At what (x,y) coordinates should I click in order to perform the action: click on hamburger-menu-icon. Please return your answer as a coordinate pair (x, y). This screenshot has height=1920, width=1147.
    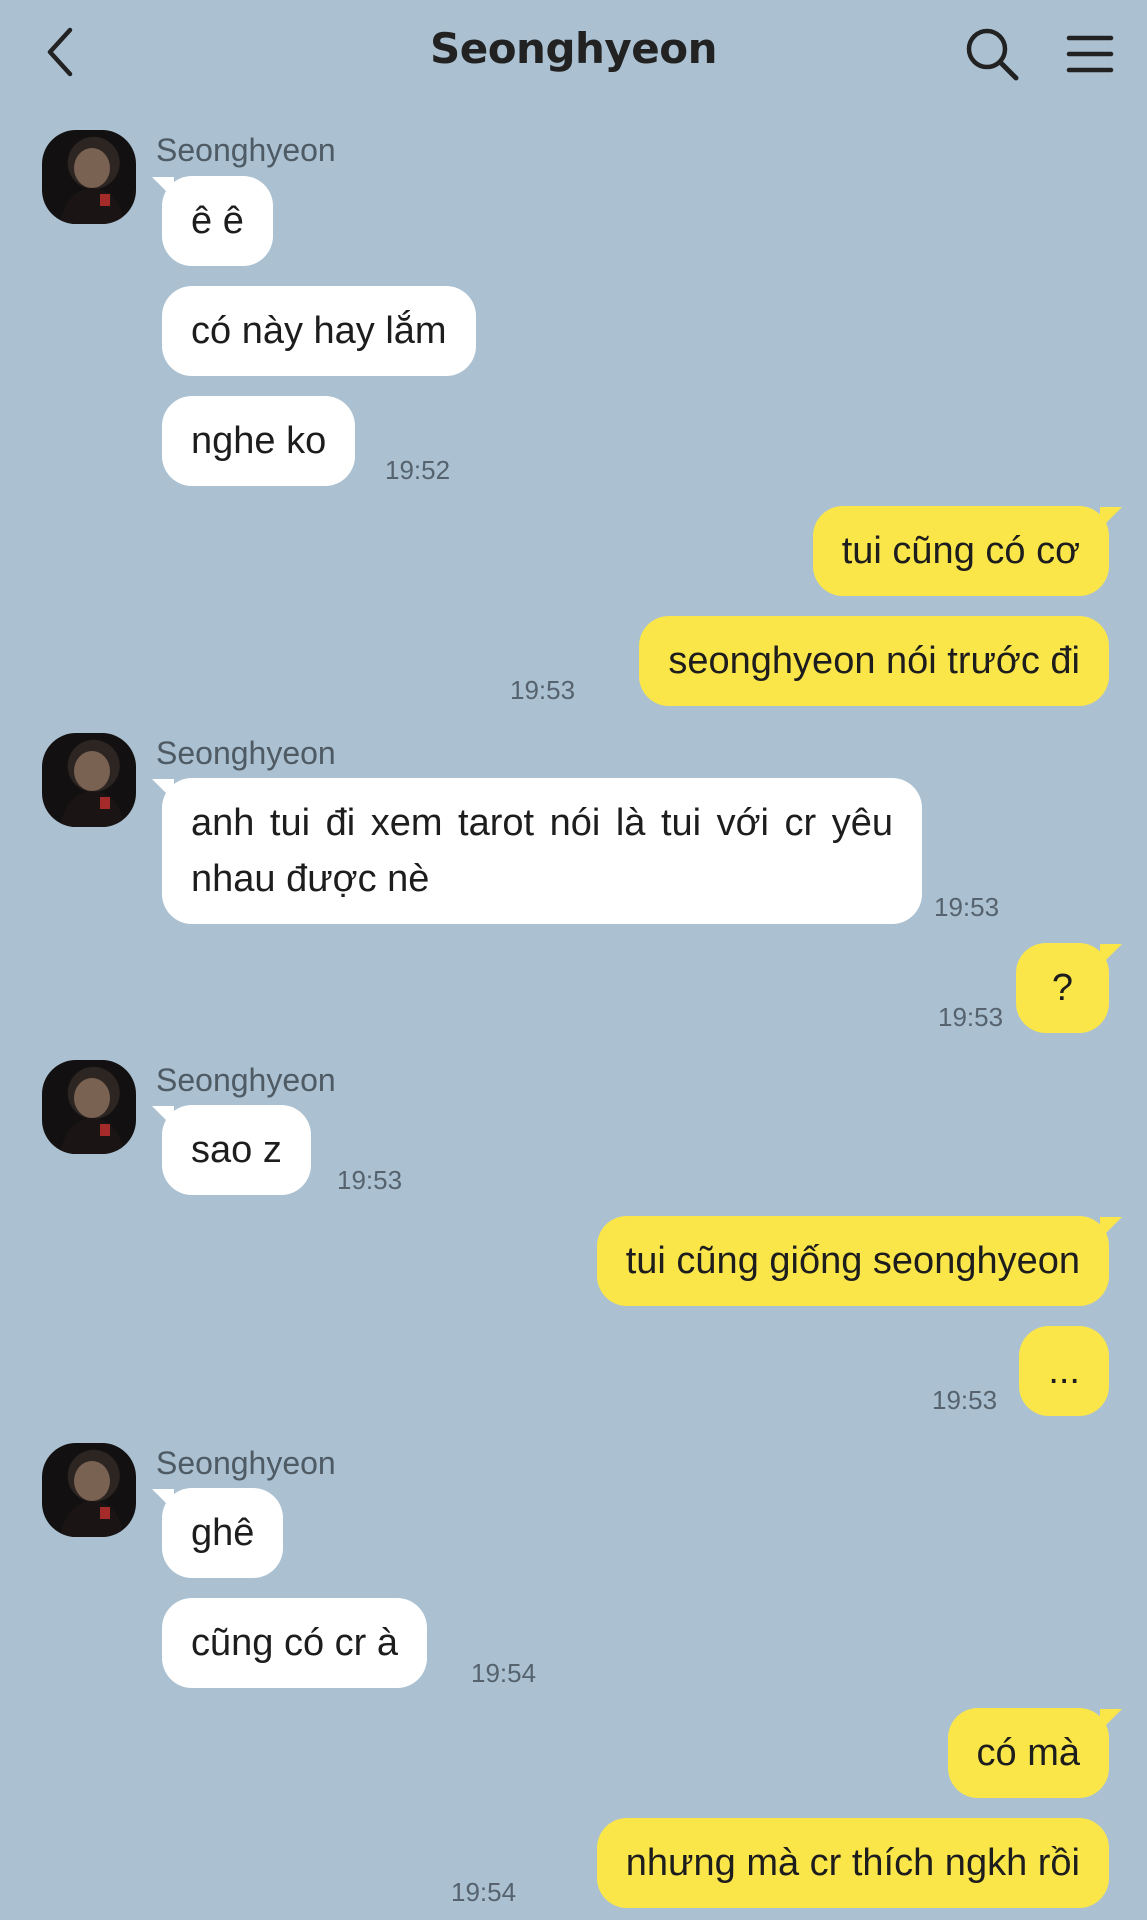
    Looking at the image, I should click on (1090, 54).